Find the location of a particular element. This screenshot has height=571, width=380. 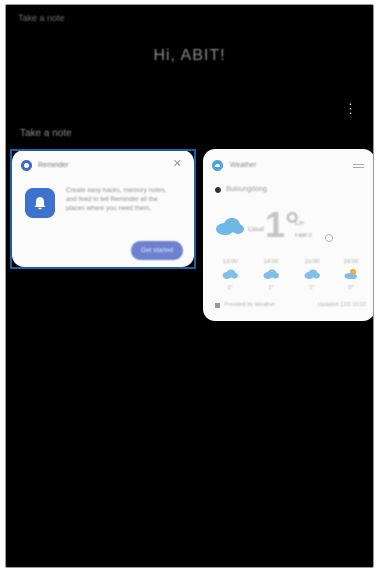

weather-updated: Updated 12/3 10:02 is located at coordinates (341, 305).